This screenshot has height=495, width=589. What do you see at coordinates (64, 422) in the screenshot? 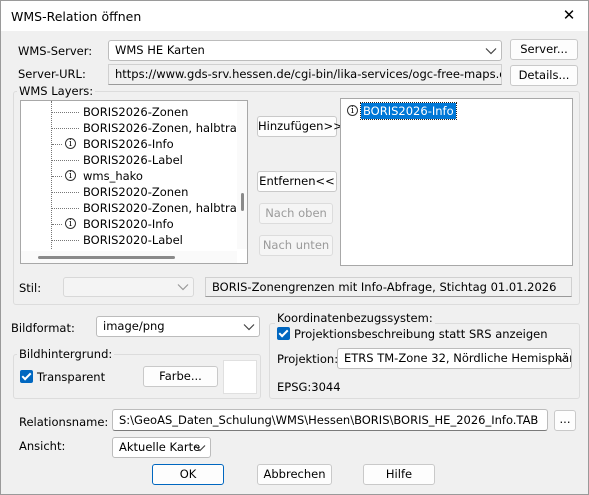
I see `relation-name-label: Relationsname:` at bounding box center [64, 422].